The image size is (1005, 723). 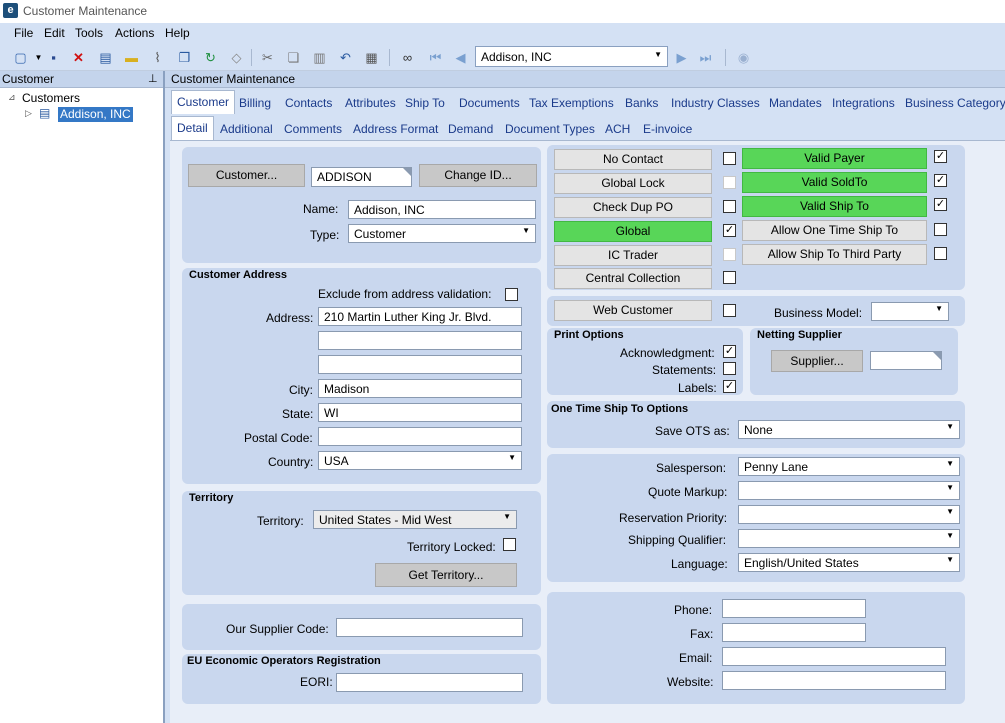 What do you see at coordinates (131, 57) in the screenshot?
I see `folder-icon: ▬` at bounding box center [131, 57].